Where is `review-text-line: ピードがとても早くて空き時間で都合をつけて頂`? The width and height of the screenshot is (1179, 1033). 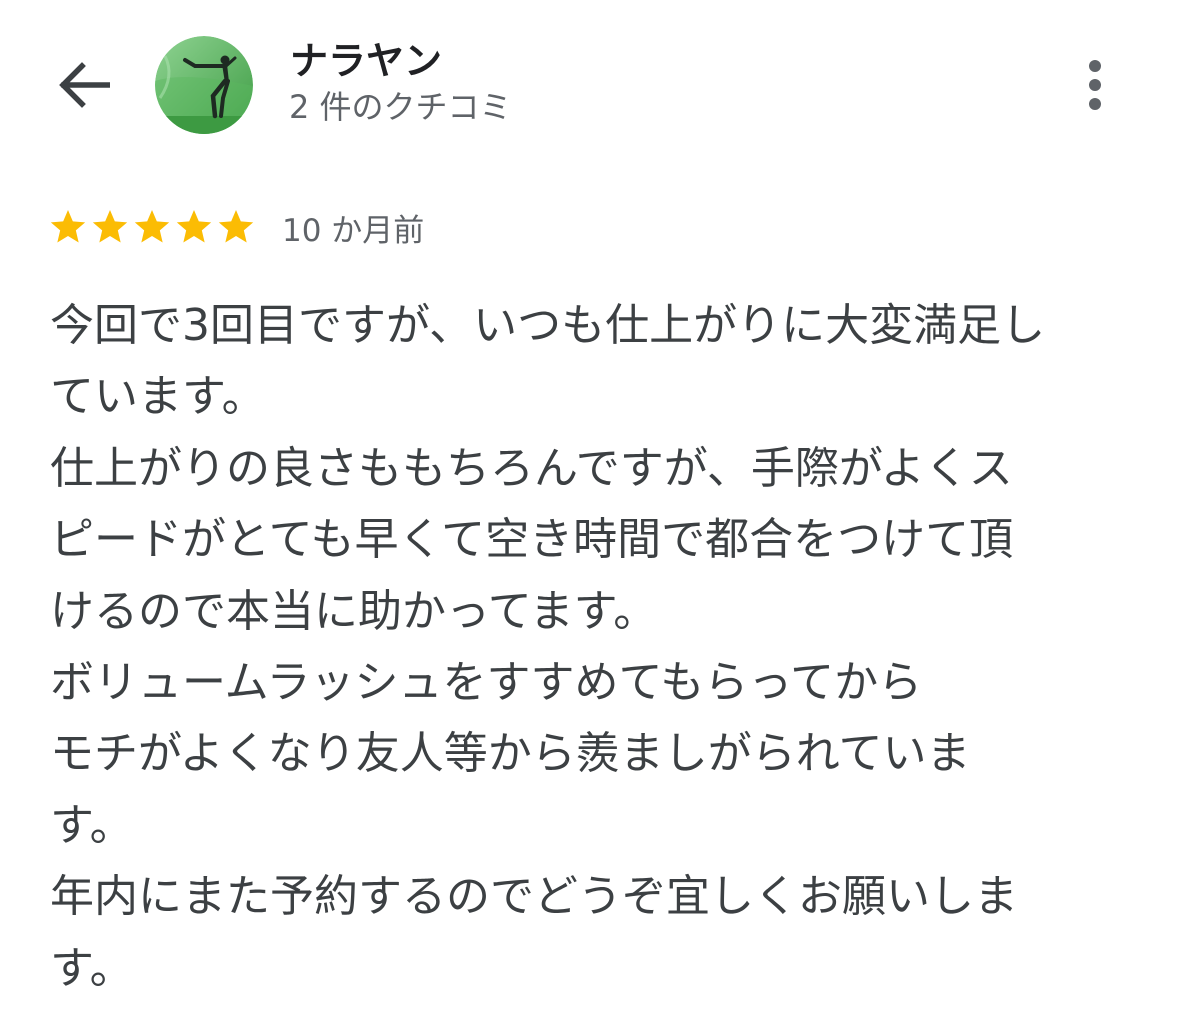
review-text-line: ピードがとても早くて空き時間で都合をつけて頂 is located at coordinates (532, 540).